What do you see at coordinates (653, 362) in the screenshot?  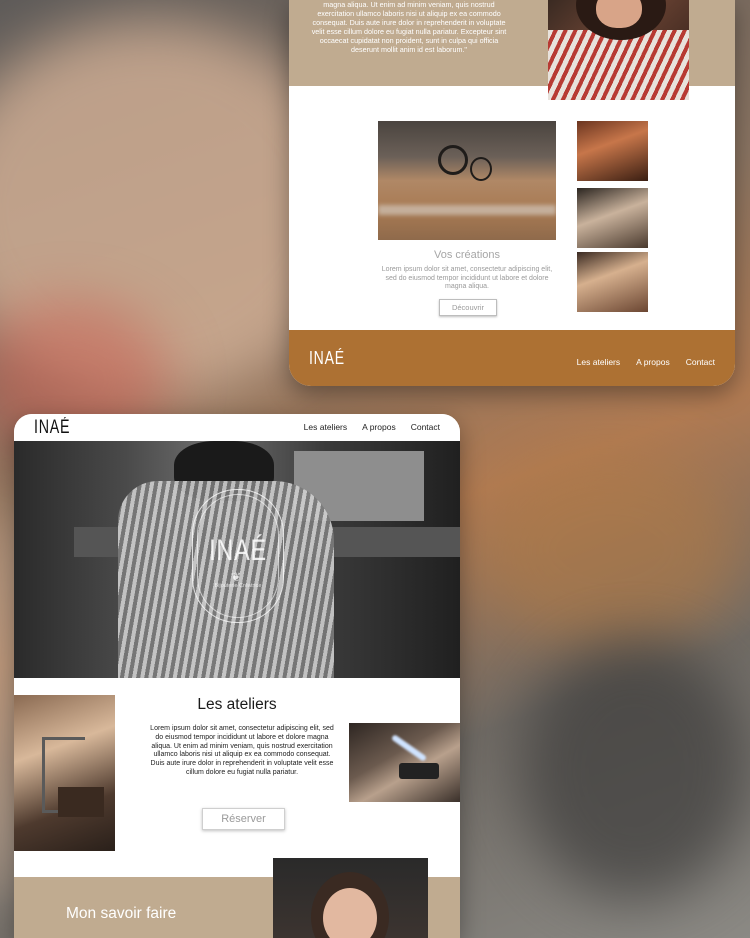 I see `footer-link-apropos: A propos` at bounding box center [653, 362].